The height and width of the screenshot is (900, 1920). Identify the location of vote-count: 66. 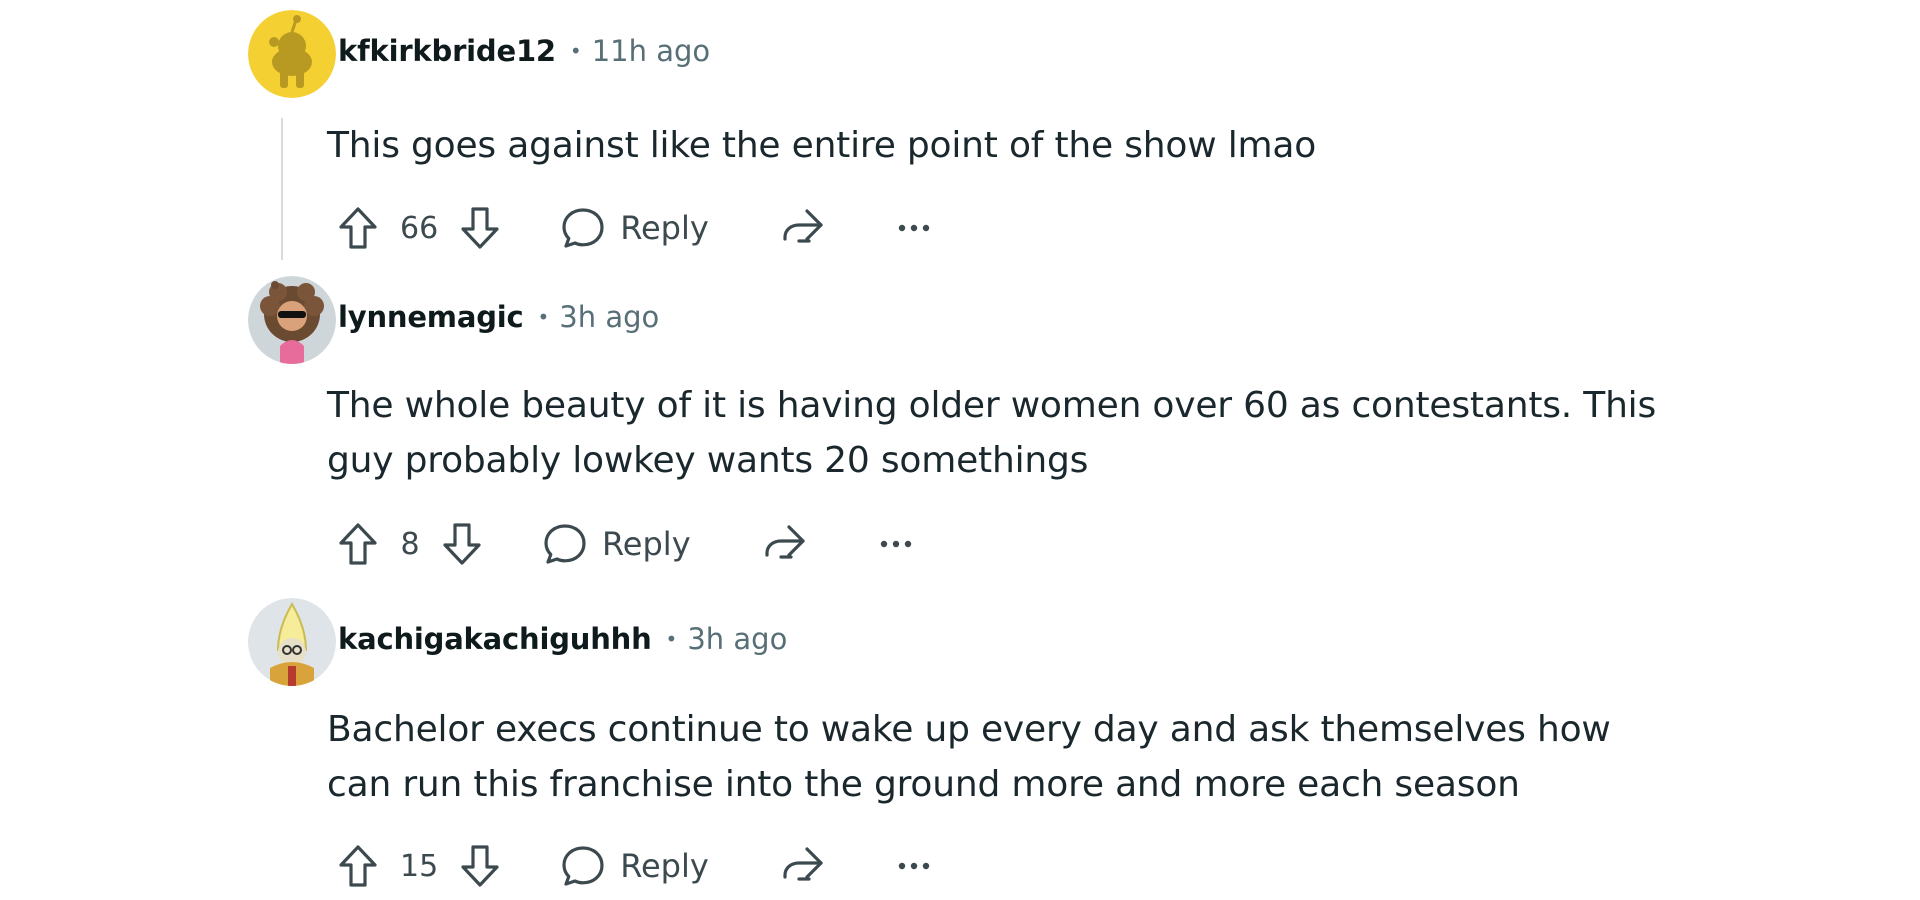
(419, 228).